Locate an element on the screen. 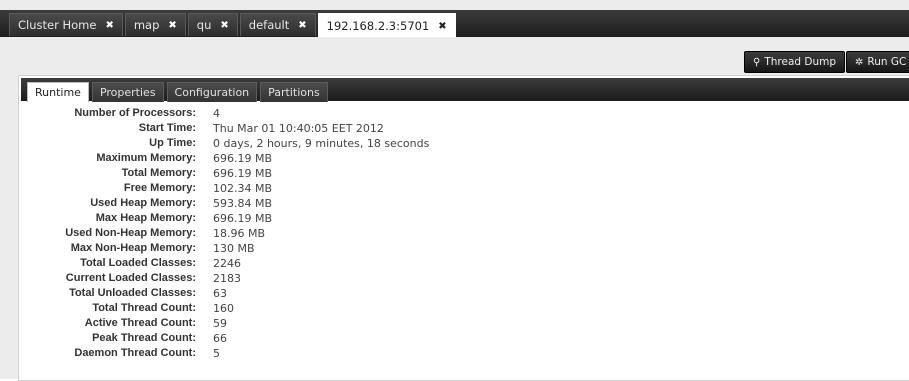 Image resolution: width=909 pixels, height=381 pixels. stat-row: Total Thread Count: 160 is located at coordinates (269, 308).